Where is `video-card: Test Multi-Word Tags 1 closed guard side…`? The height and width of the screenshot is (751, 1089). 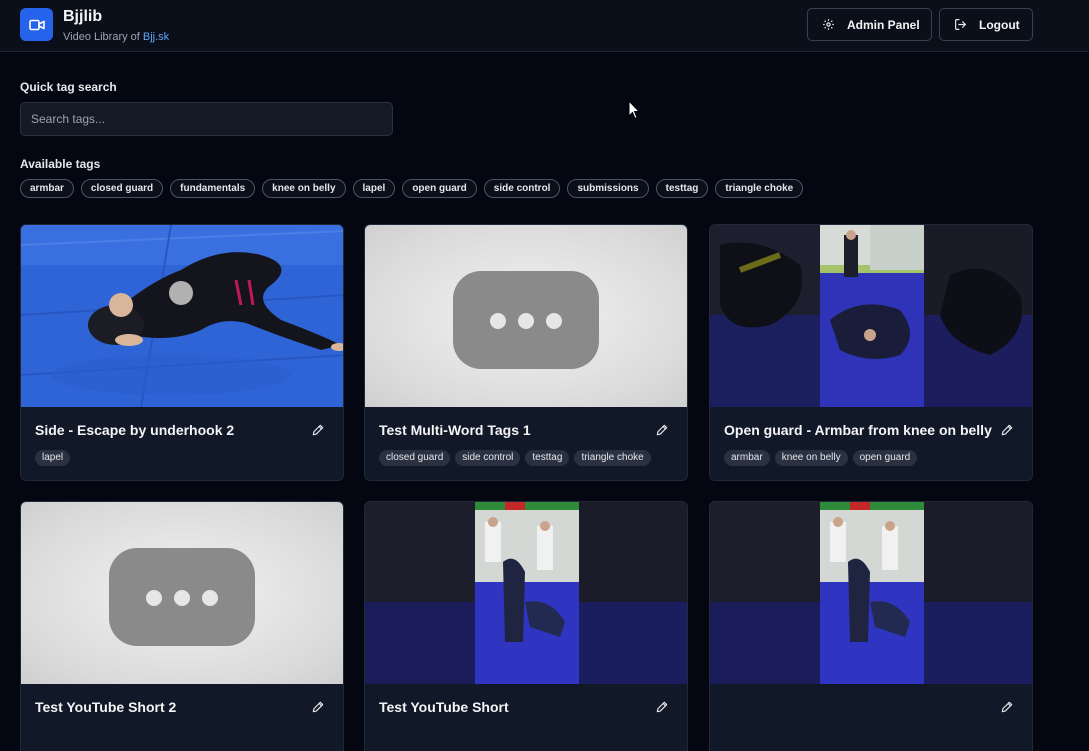
video-card: Test Multi-Word Tags 1 closed guard side… is located at coordinates (526, 352).